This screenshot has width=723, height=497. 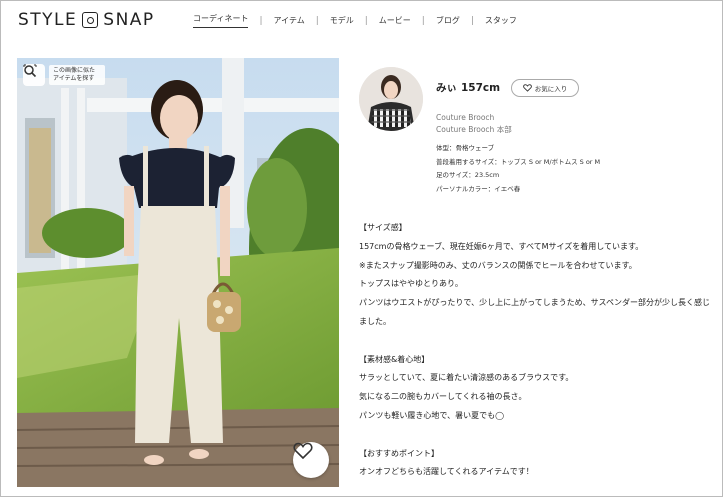 I want to click on spec-body-type: 体型：骨格ウェーブ, so click(x=465, y=148).